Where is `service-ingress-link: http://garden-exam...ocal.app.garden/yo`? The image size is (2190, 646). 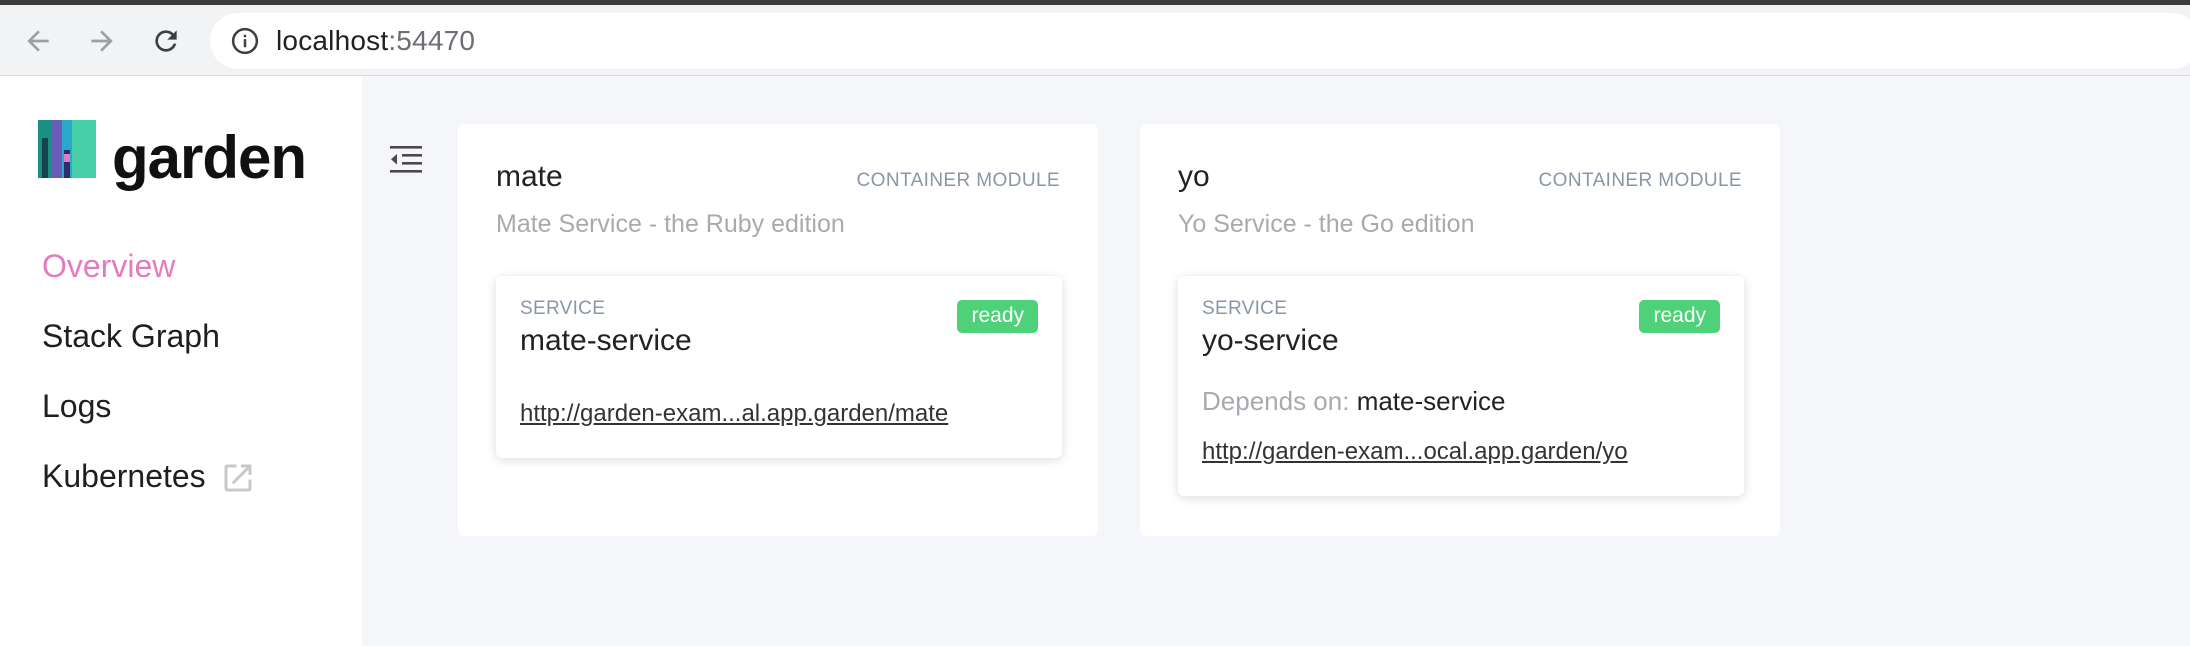
service-ingress-link: http://garden-exam...ocal.app.garden/yo is located at coordinates (1415, 452).